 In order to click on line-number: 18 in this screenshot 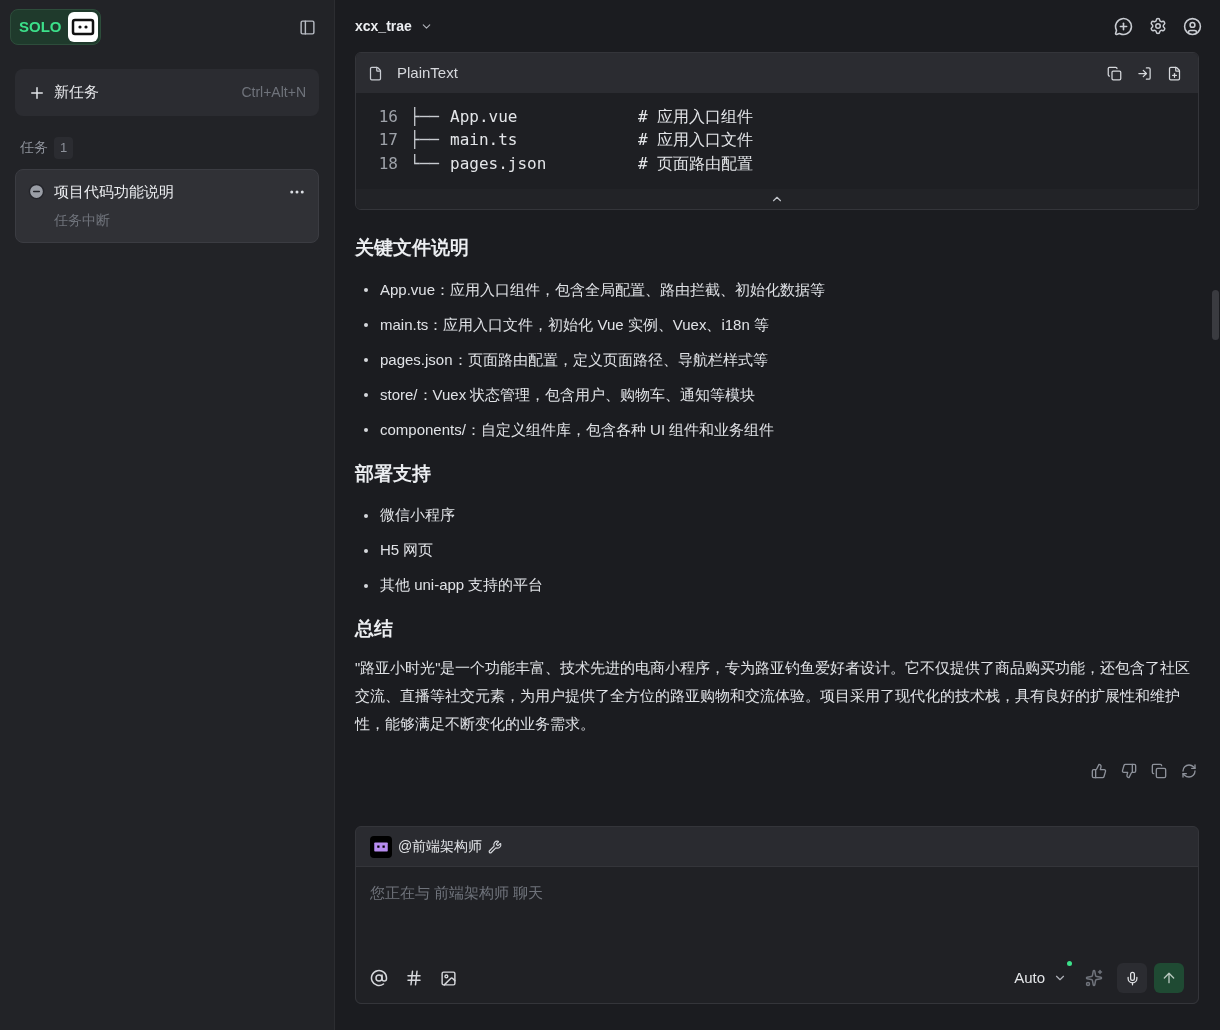, I will do `click(387, 163)`.